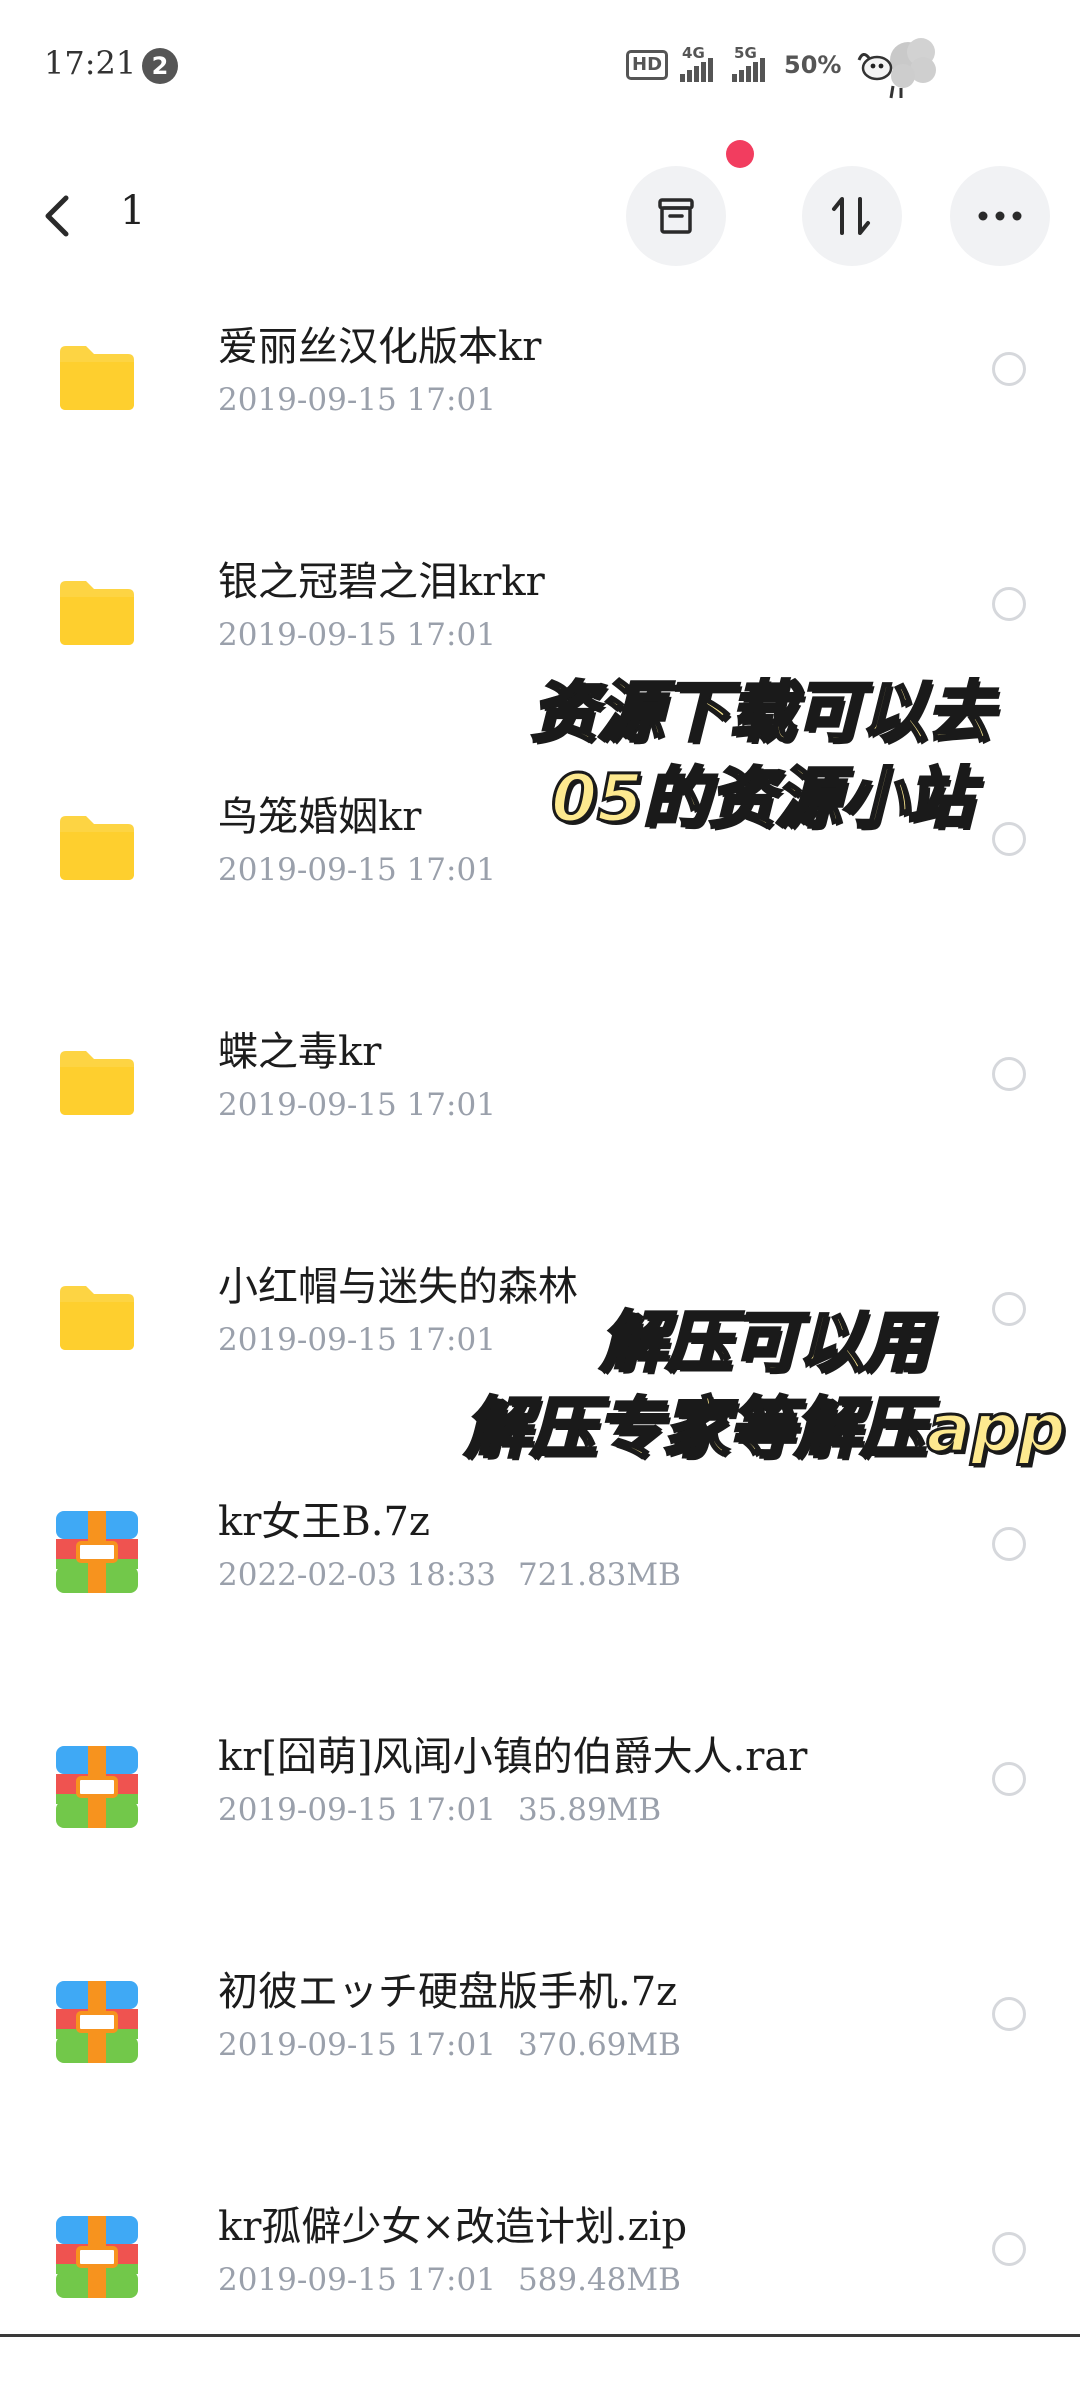  Describe the element at coordinates (320, 817) in the screenshot. I see `file-name: 鸟笼婚姻kr` at that location.